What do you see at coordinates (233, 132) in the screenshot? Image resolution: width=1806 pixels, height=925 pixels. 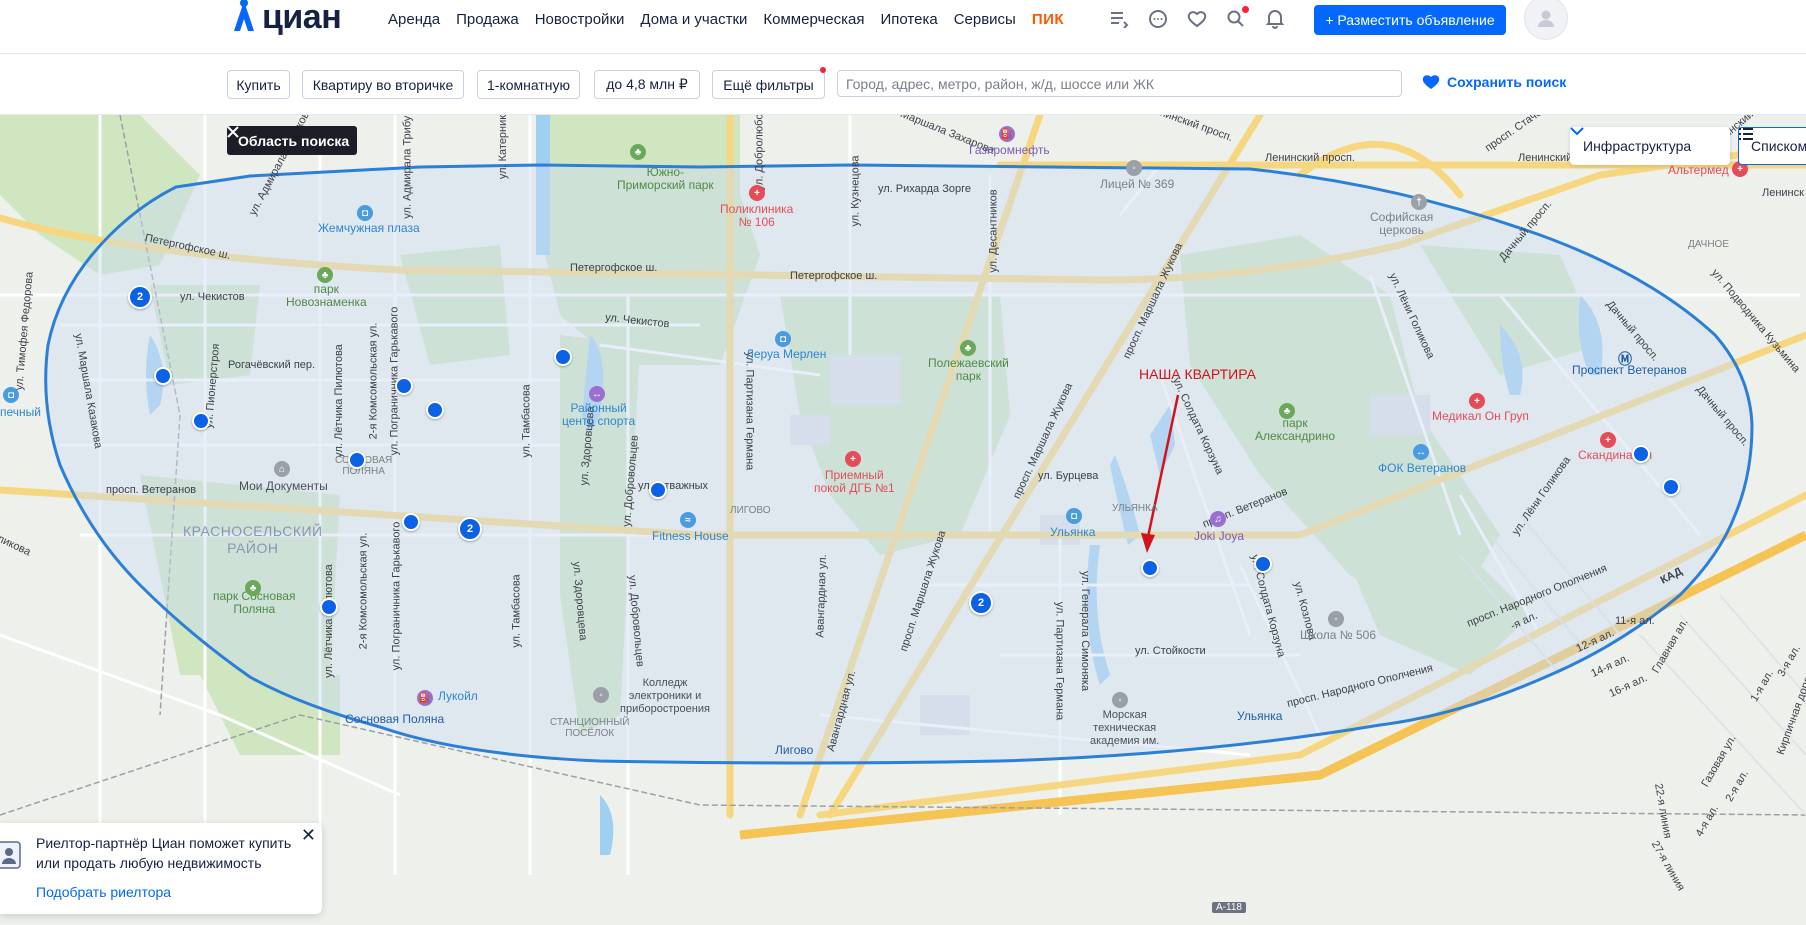 I see `close-icon` at bounding box center [233, 132].